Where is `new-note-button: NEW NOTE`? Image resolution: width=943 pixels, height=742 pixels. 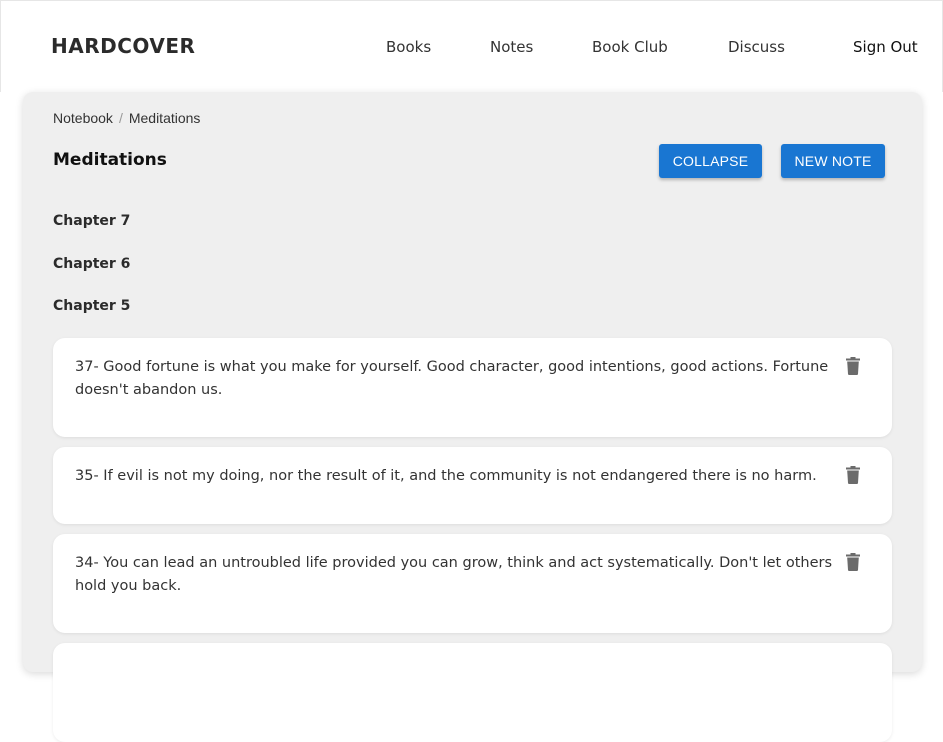 new-note-button: NEW NOTE is located at coordinates (833, 161).